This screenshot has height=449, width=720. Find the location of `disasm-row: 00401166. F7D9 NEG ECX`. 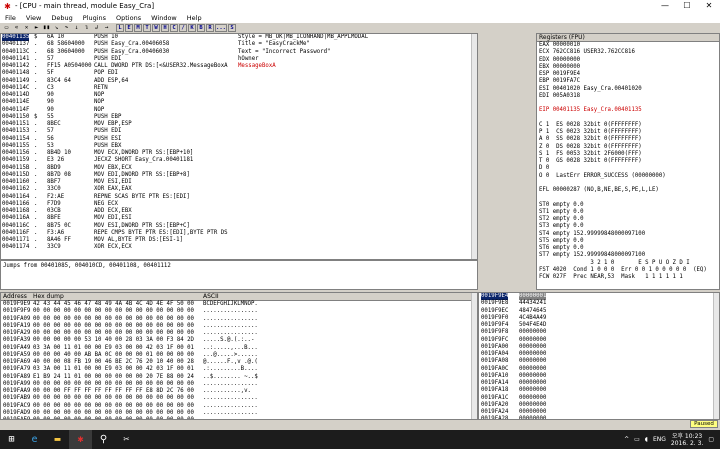

disasm-row: 00401166. F7D9 NEG ECX is located at coordinates (239, 204).